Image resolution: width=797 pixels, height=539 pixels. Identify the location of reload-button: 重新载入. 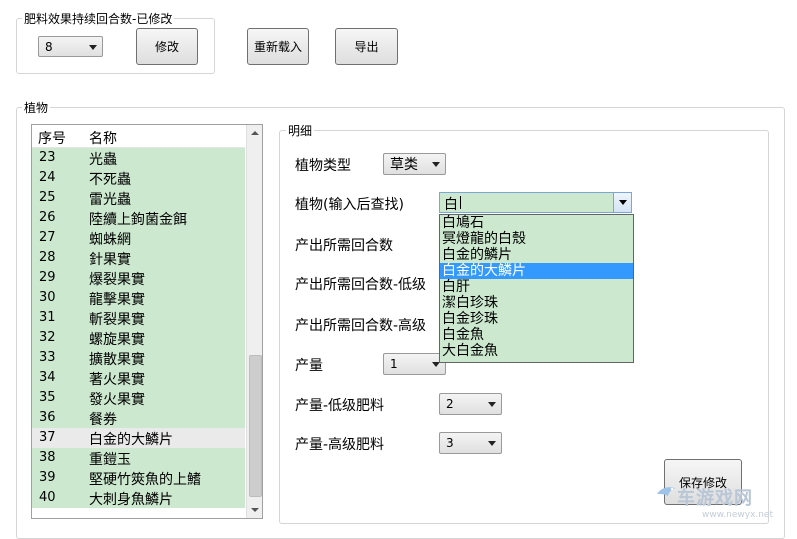
(278, 46).